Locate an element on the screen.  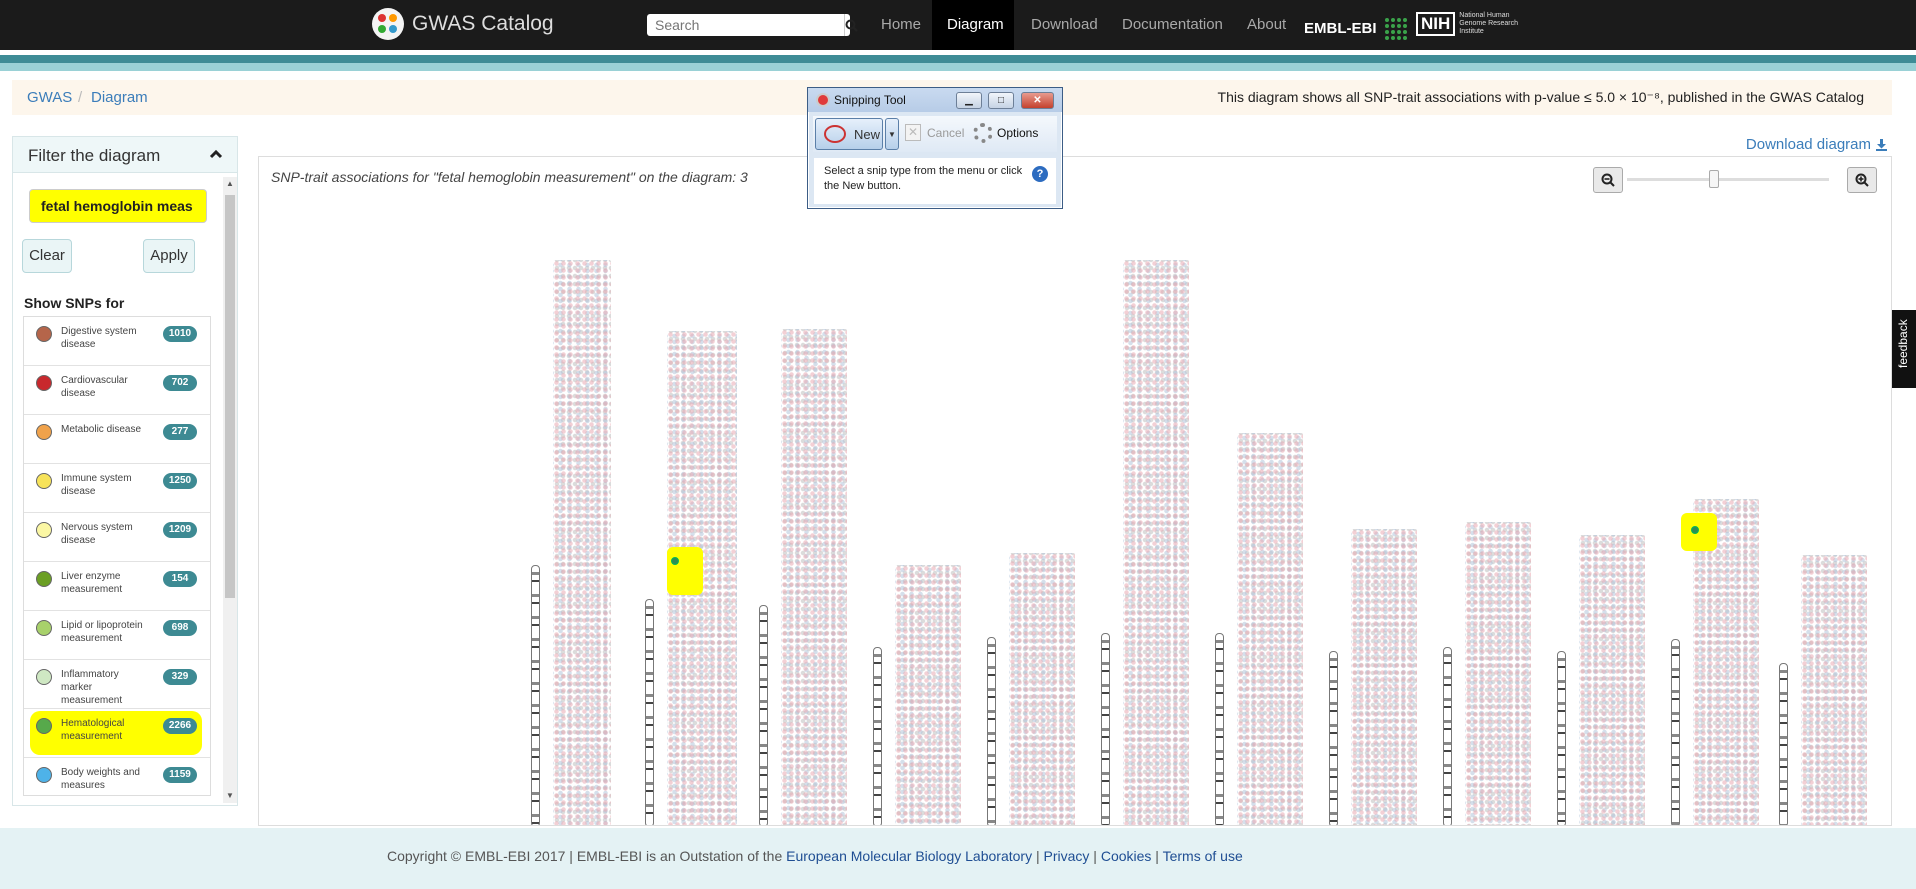
terms-link: Terms of use is located at coordinates (1203, 856).